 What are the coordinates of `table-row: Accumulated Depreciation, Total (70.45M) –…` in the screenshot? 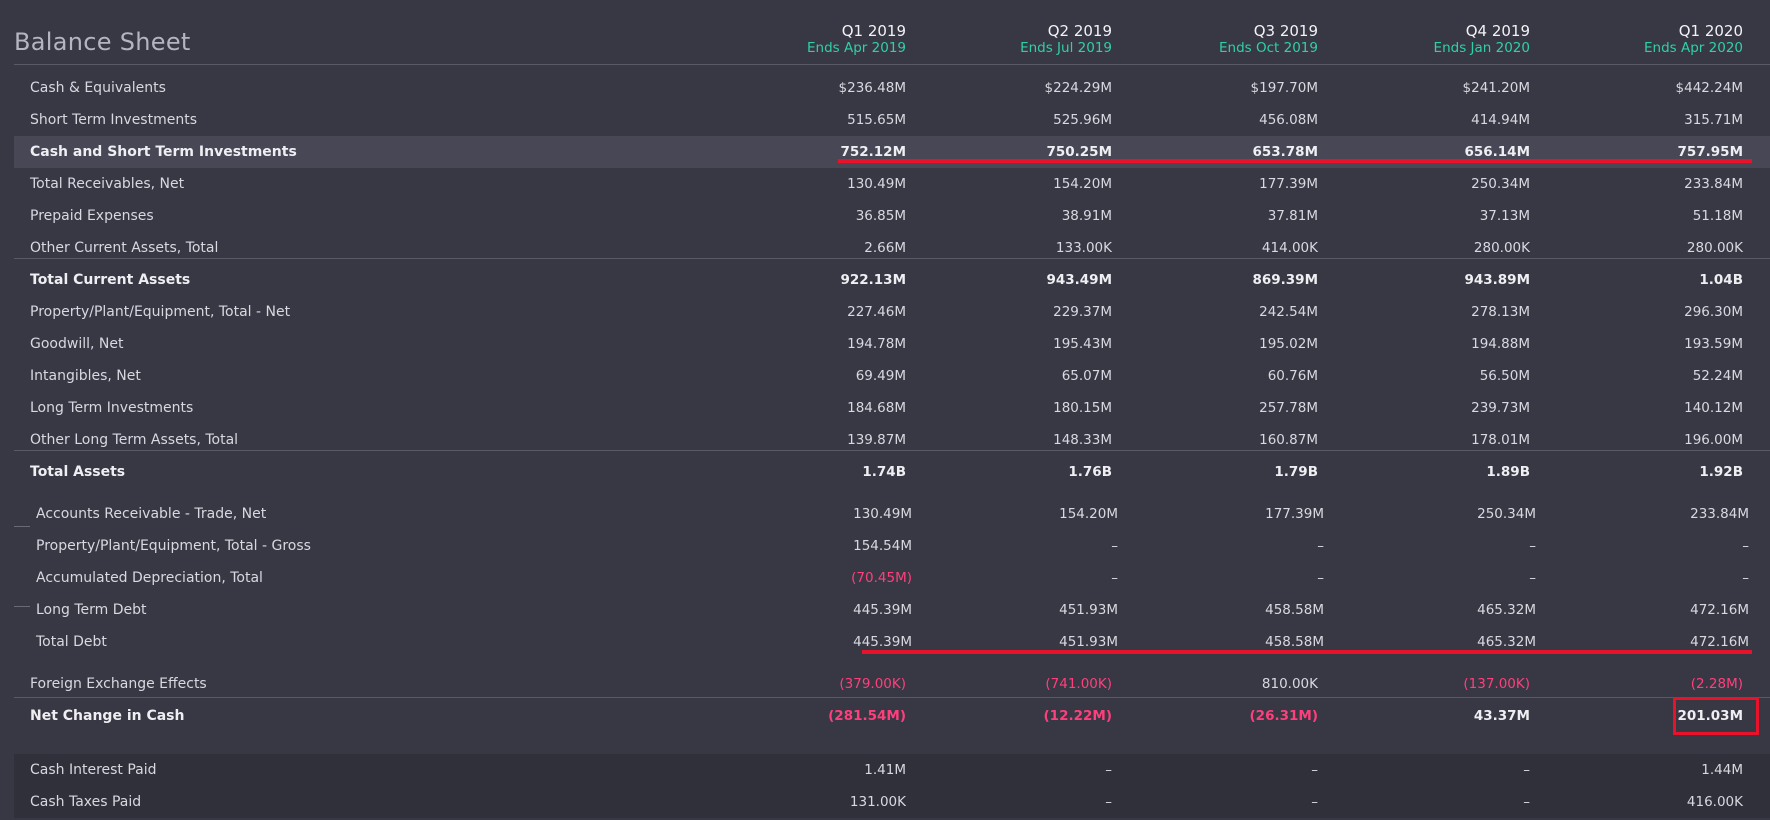 It's located at (892, 578).